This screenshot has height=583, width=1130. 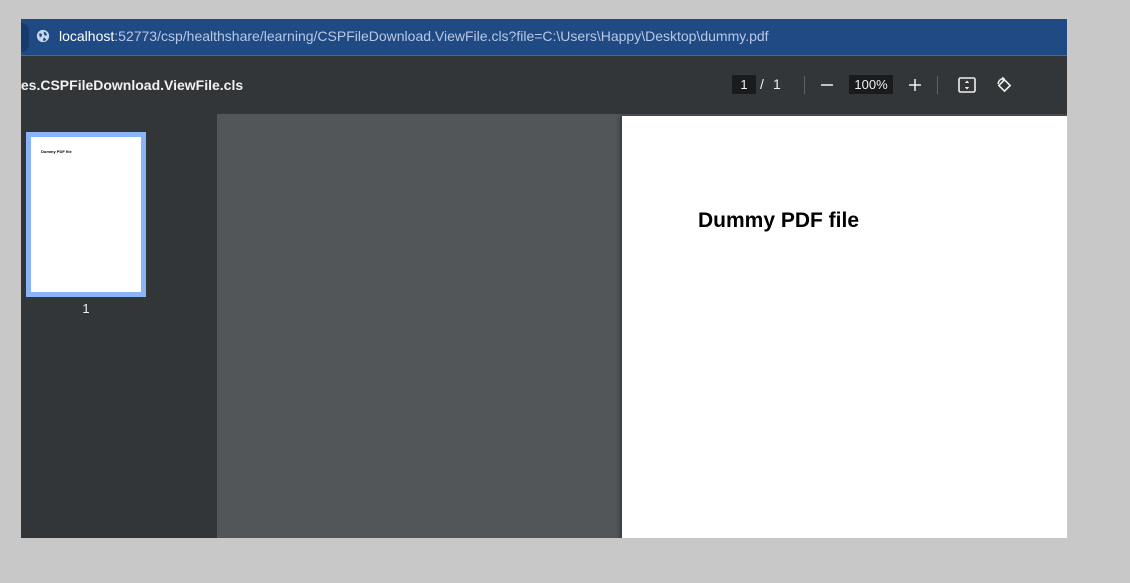 I want to click on page-total: 1, so click(x=777, y=84).